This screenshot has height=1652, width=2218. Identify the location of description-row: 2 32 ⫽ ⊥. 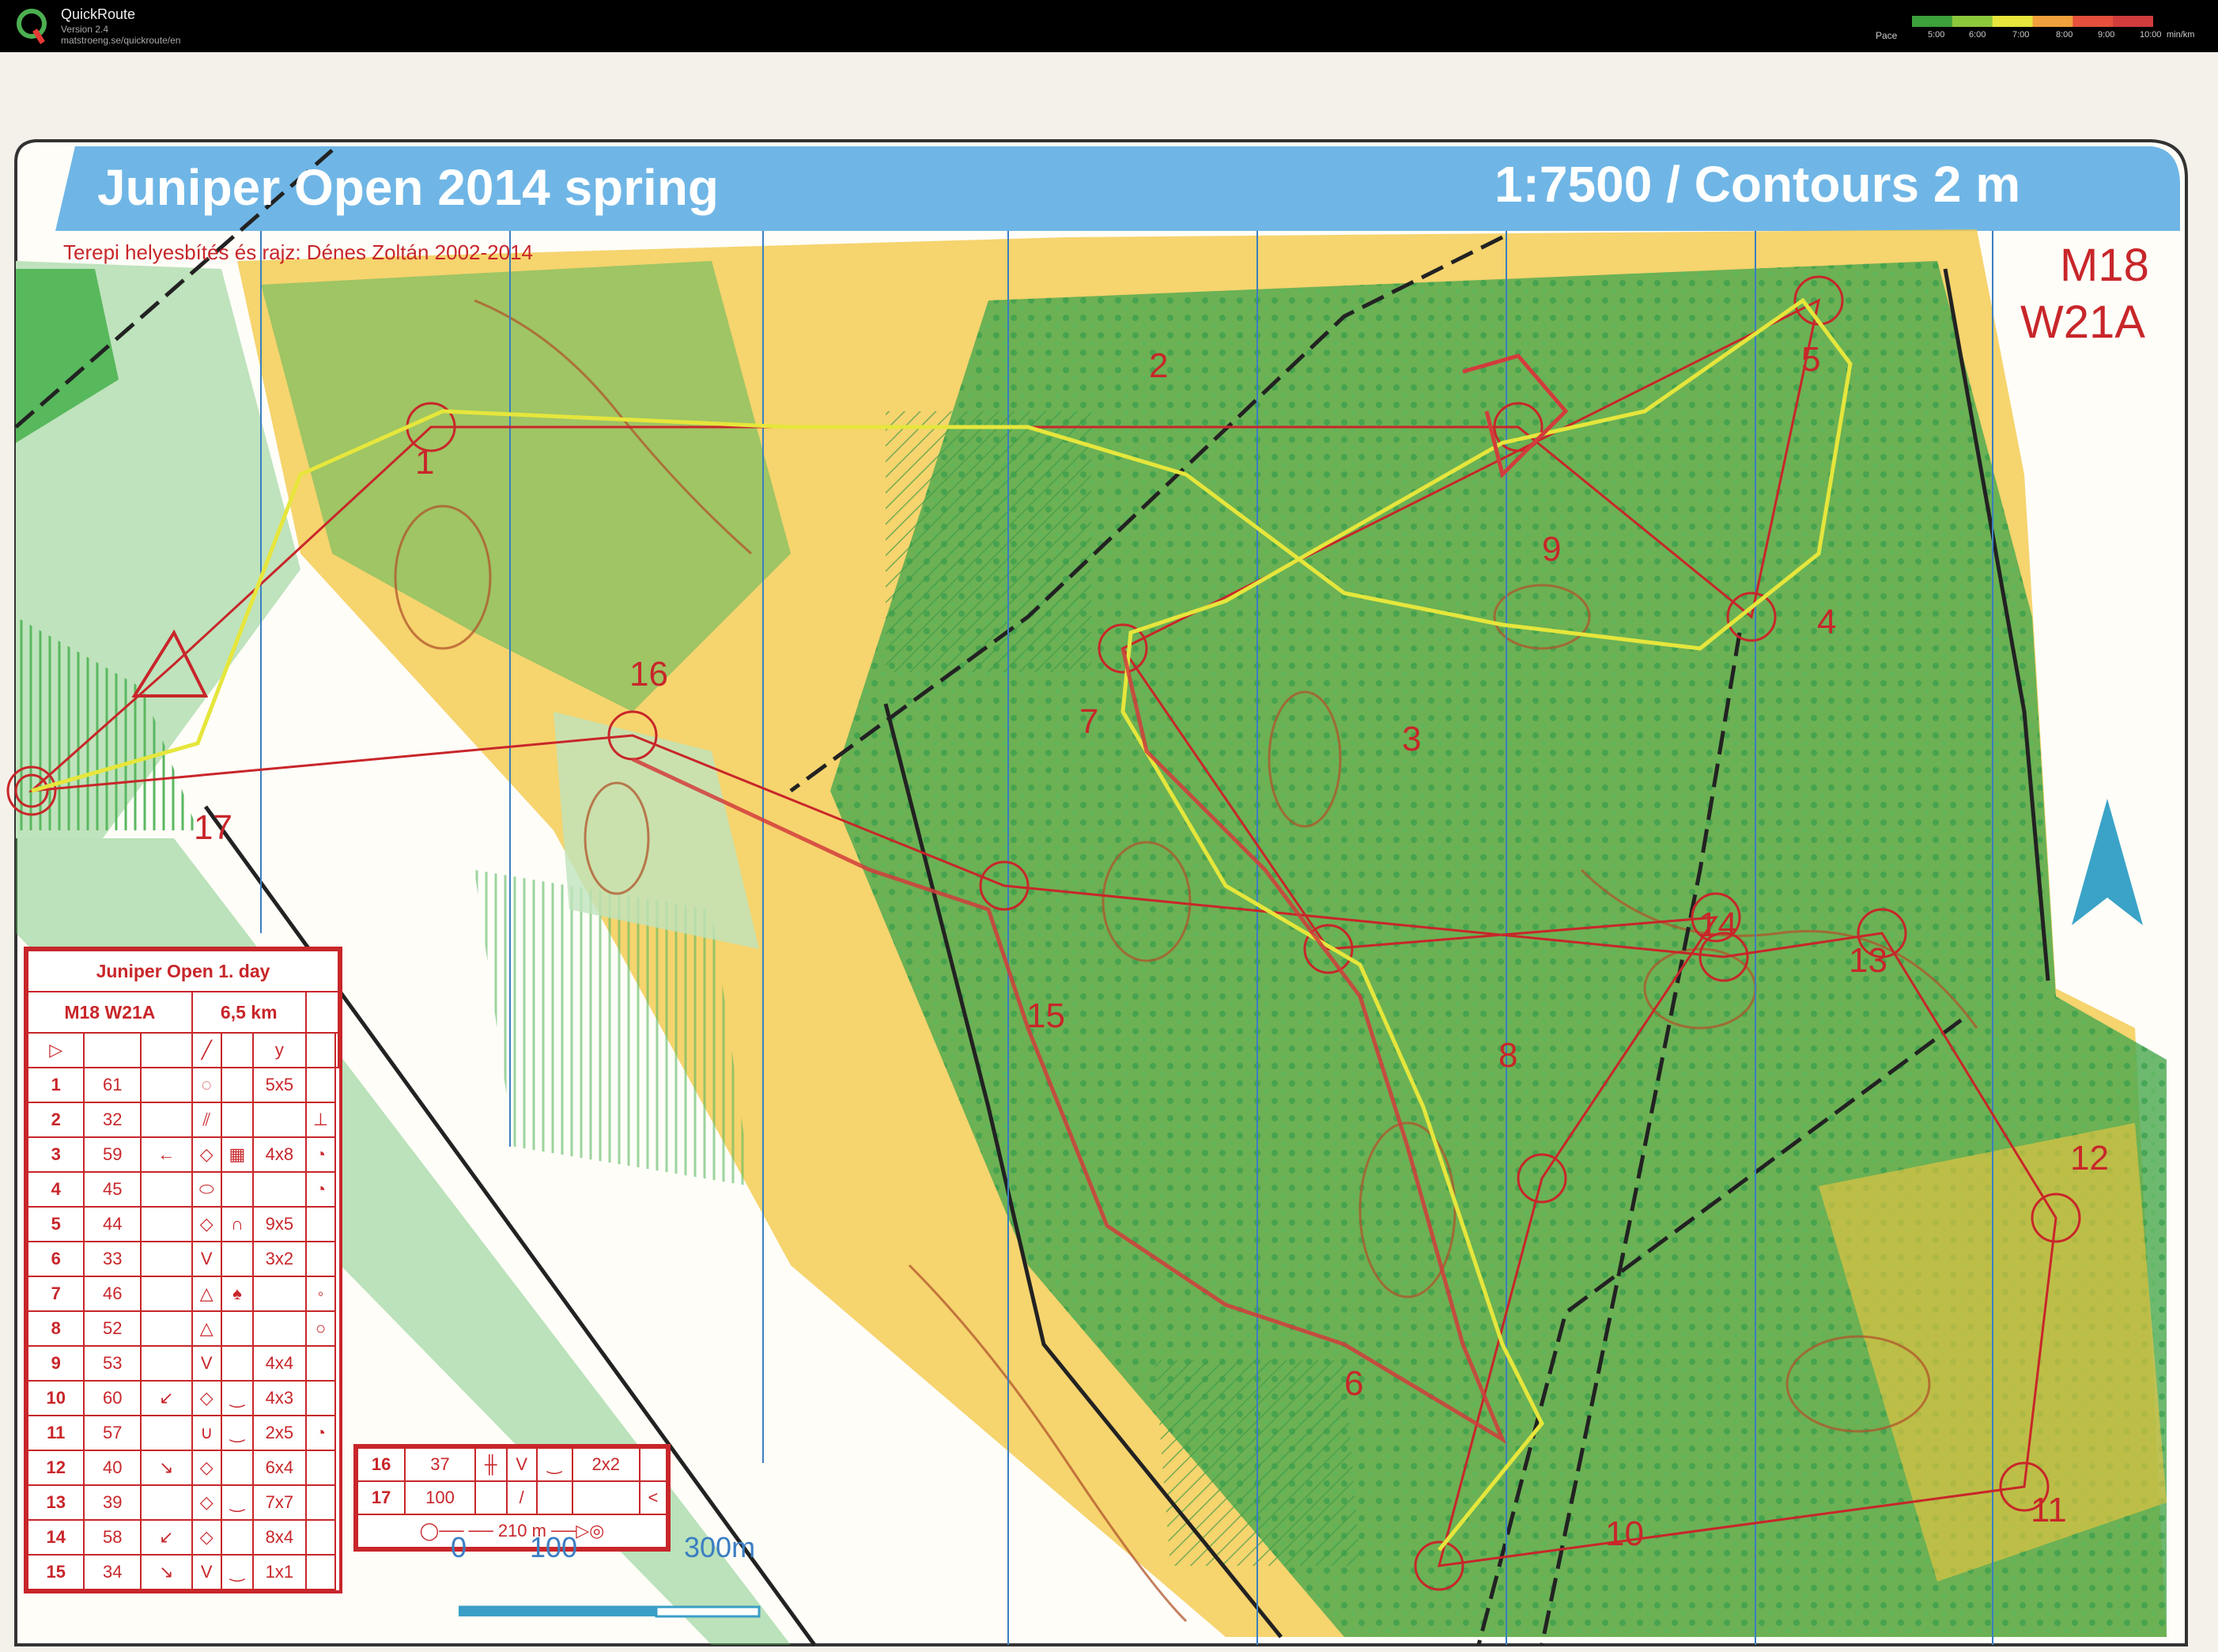
(182, 1120).